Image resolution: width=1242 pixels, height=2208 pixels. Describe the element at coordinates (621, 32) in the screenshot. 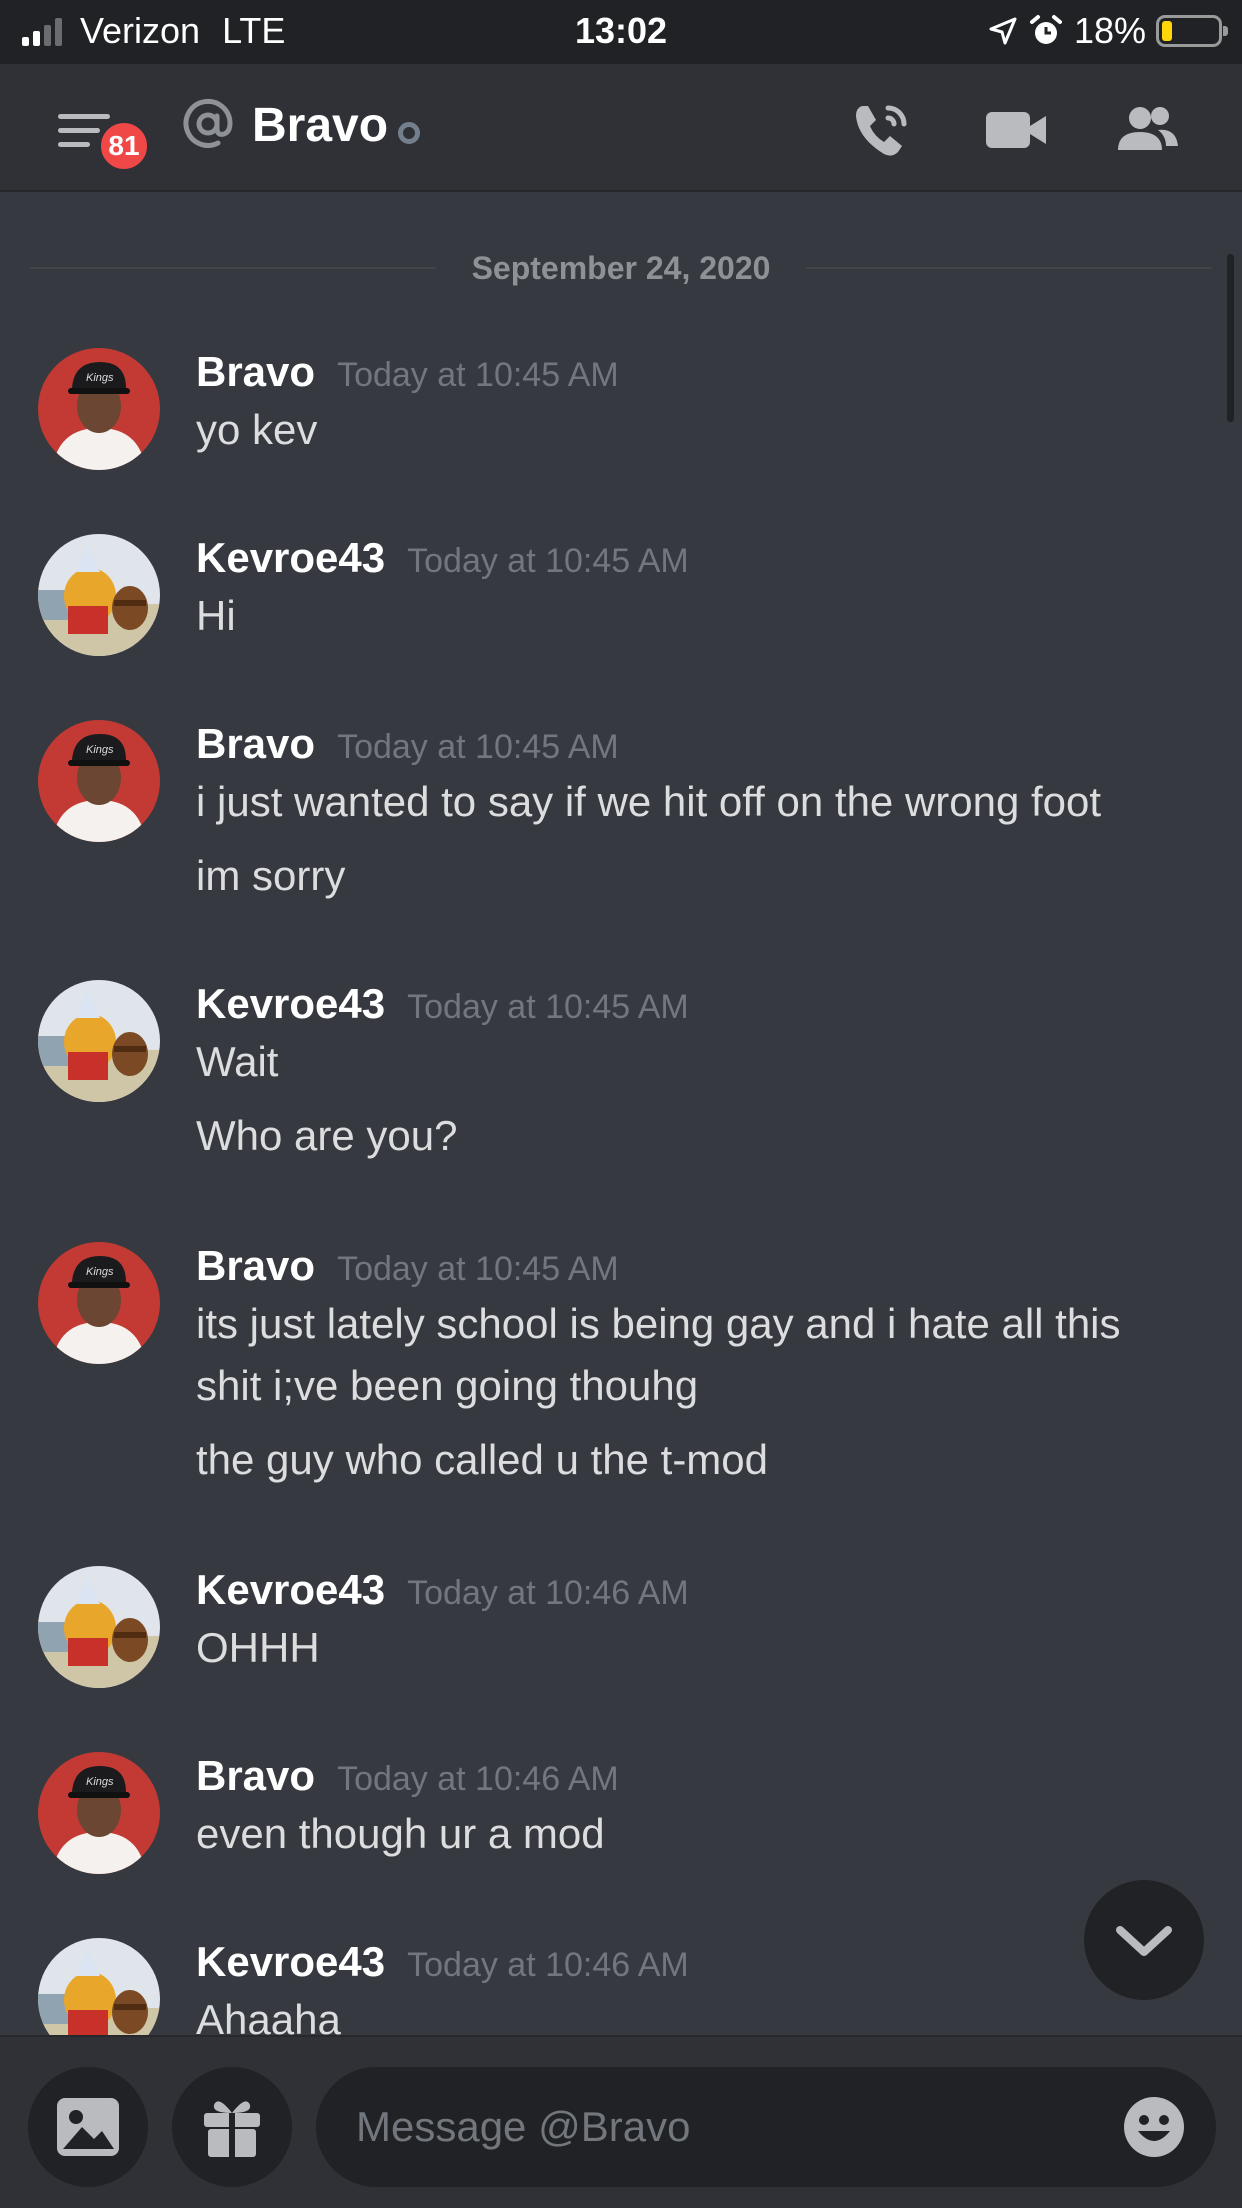

I see `status-bar: Verizon LTE 13:02 18%` at that location.